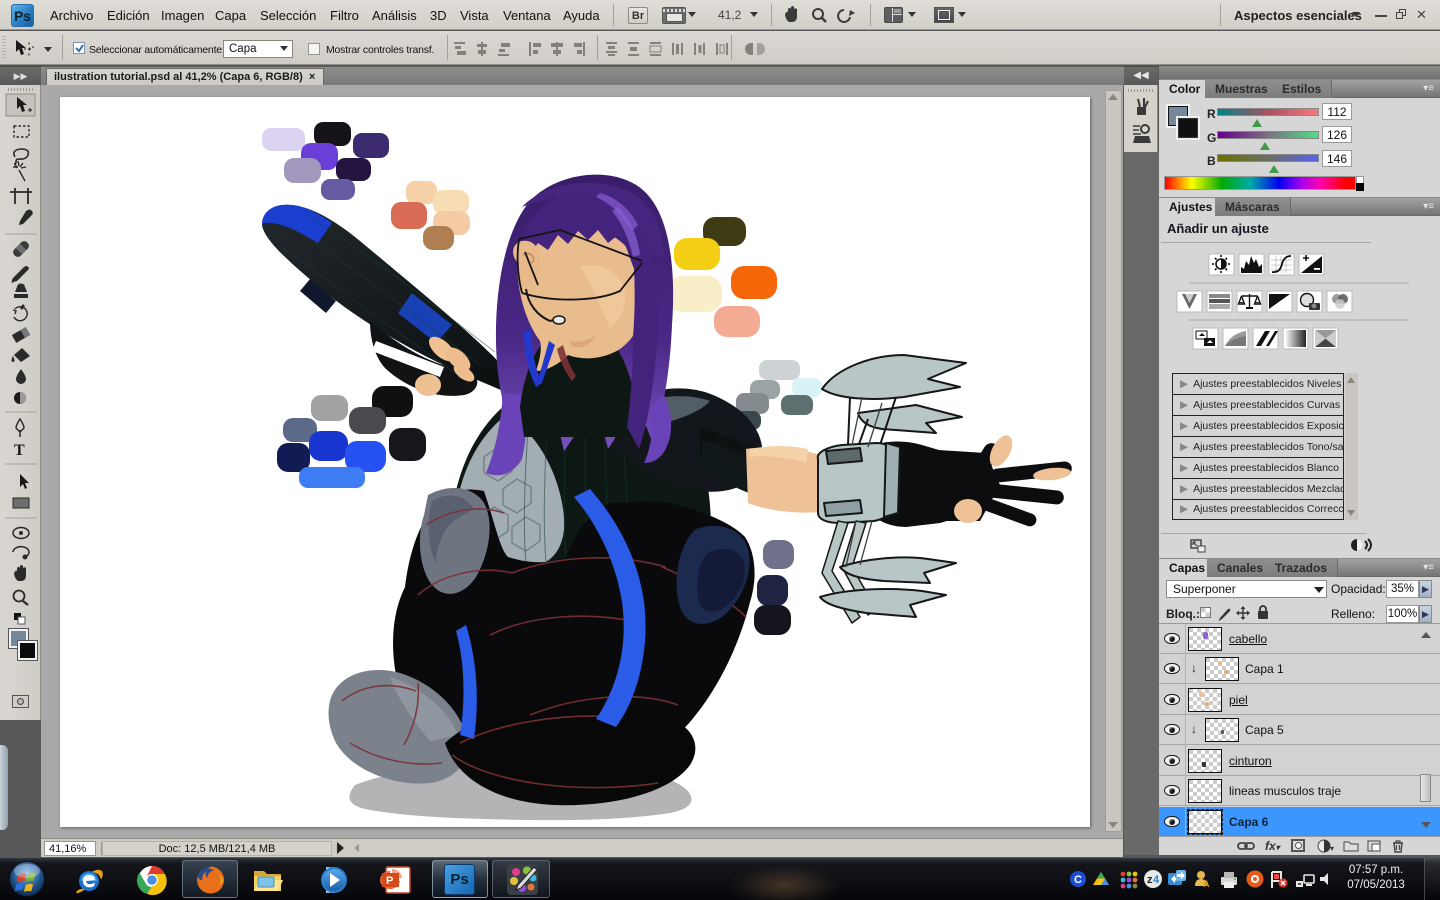 The height and width of the screenshot is (900, 1440). What do you see at coordinates (1156, 880) in the screenshot?
I see `svg-text: 4` at bounding box center [1156, 880].